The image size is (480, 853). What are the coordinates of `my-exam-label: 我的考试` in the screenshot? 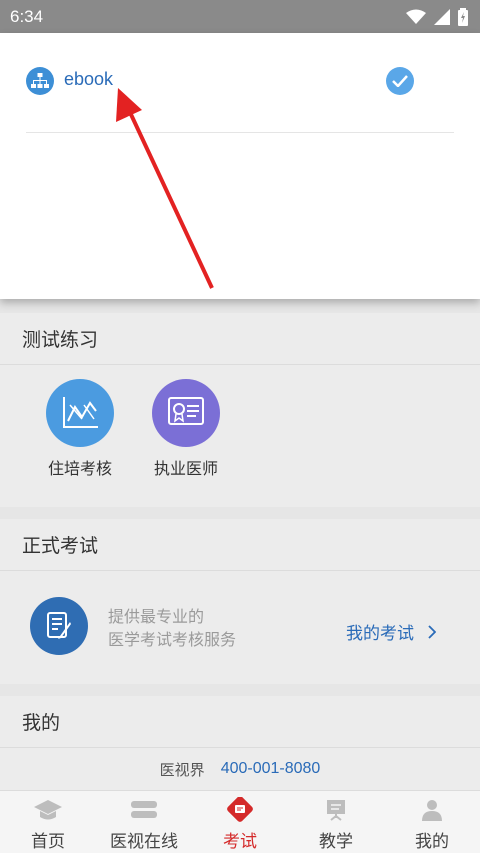 It's located at (380, 634).